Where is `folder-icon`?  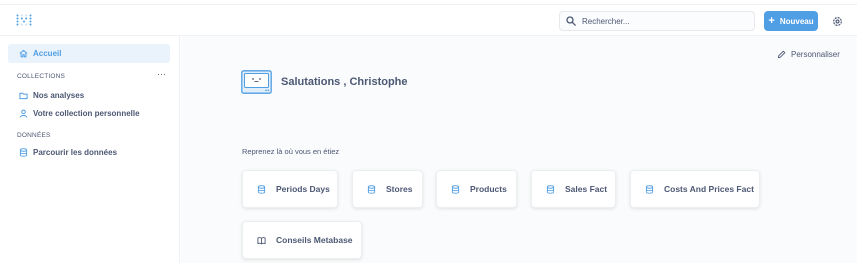 folder-icon is located at coordinates (23, 96).